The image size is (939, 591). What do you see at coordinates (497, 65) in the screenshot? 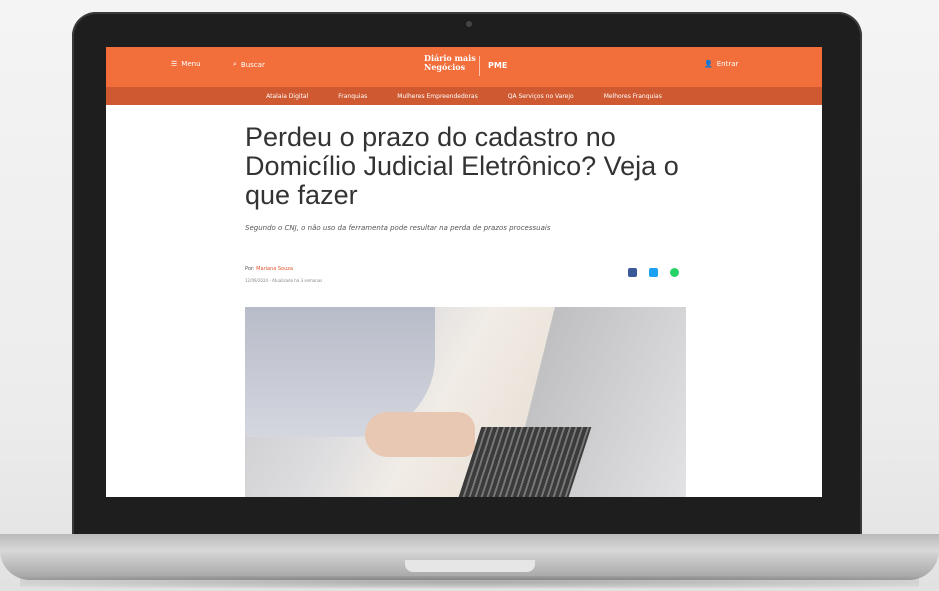
I see `section-label: PME` at bounding box center [497, 65].